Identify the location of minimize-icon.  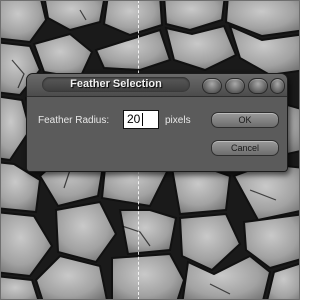
(212, 86).